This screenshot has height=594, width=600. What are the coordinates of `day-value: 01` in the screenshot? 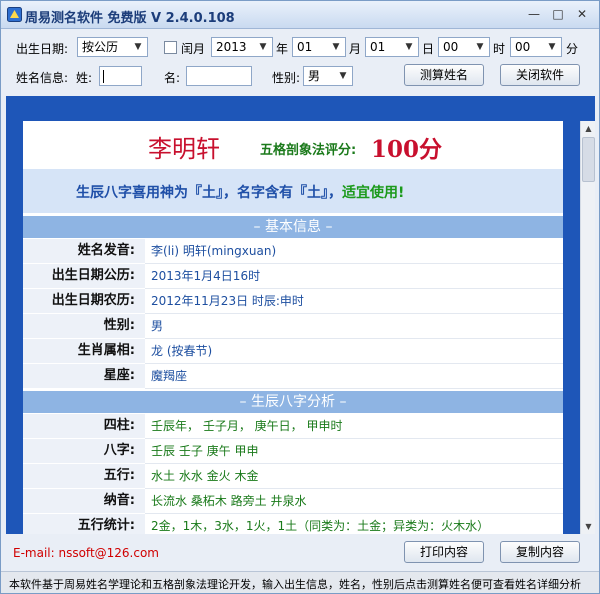 It's located at (378, 47).